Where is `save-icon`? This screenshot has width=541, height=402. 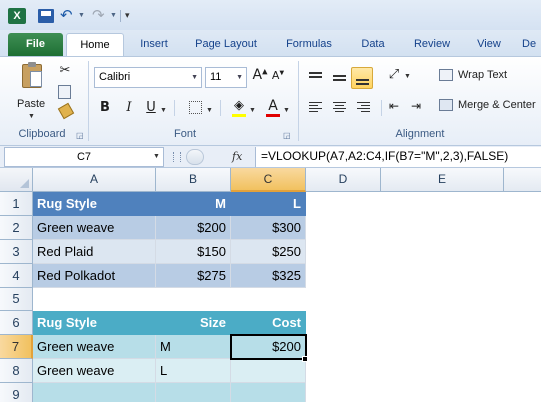 save-icon is located at coordinates (46, 16).